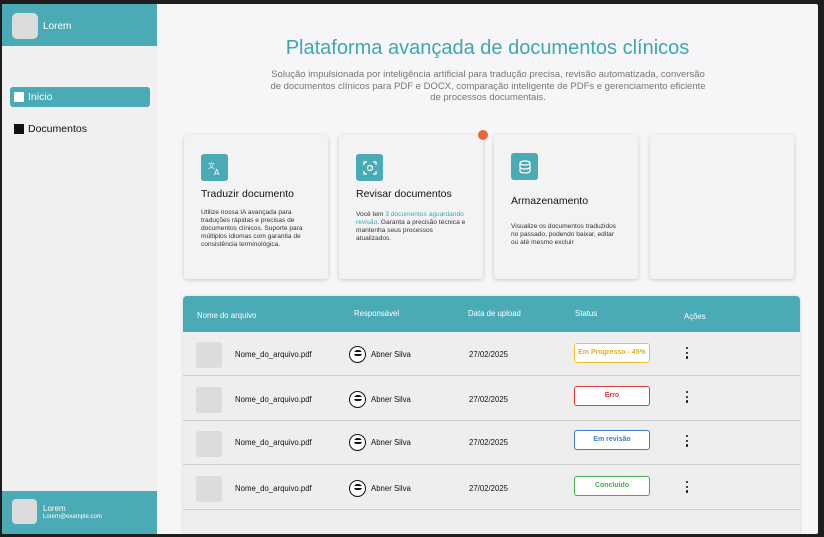  Describe the element at coordinates (371, 214) in the screenshot. I see `card-desc-text: Você tem` at that location.